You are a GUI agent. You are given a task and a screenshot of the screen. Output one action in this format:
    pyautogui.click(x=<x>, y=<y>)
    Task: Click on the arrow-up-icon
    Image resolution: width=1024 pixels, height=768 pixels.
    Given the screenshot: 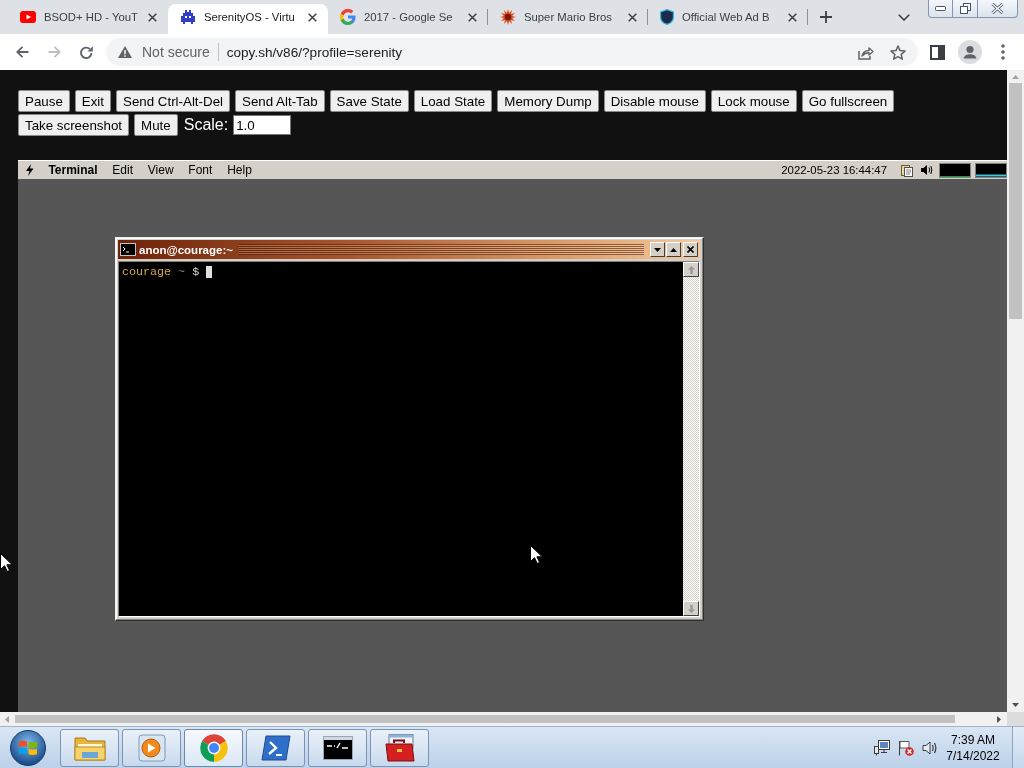 What is the action you would take?
    pyautogui.click(x=691, y=269)
    